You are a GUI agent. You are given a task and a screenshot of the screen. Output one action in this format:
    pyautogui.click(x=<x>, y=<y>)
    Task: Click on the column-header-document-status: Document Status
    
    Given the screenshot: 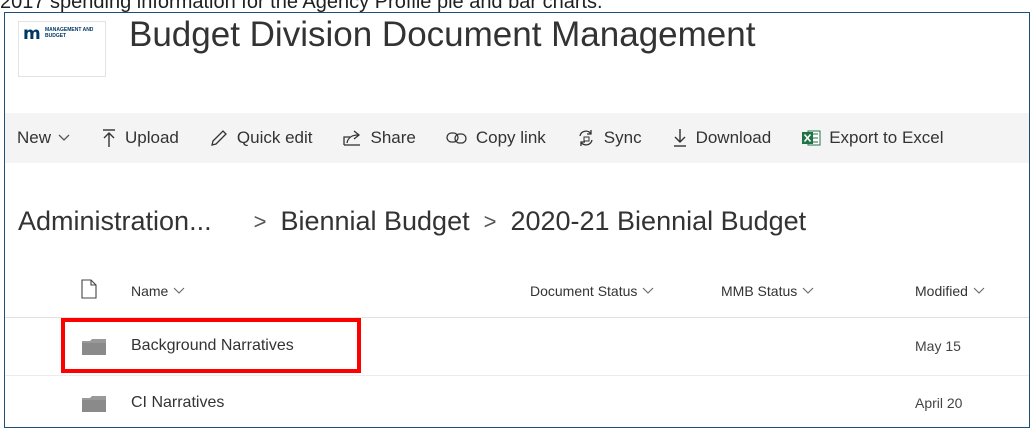 What is the action you would take?
    pyautogui.click(x=592, y=291)
    